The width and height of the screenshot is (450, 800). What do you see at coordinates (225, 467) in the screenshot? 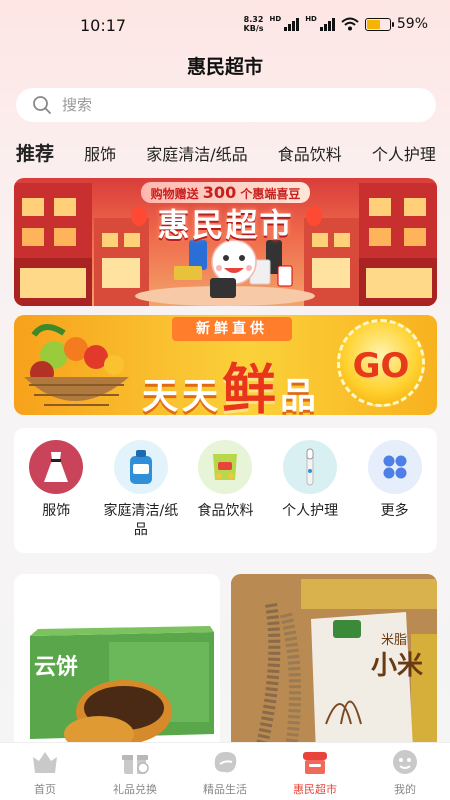
I see `snack-icon` at bounding box center [225, 467].